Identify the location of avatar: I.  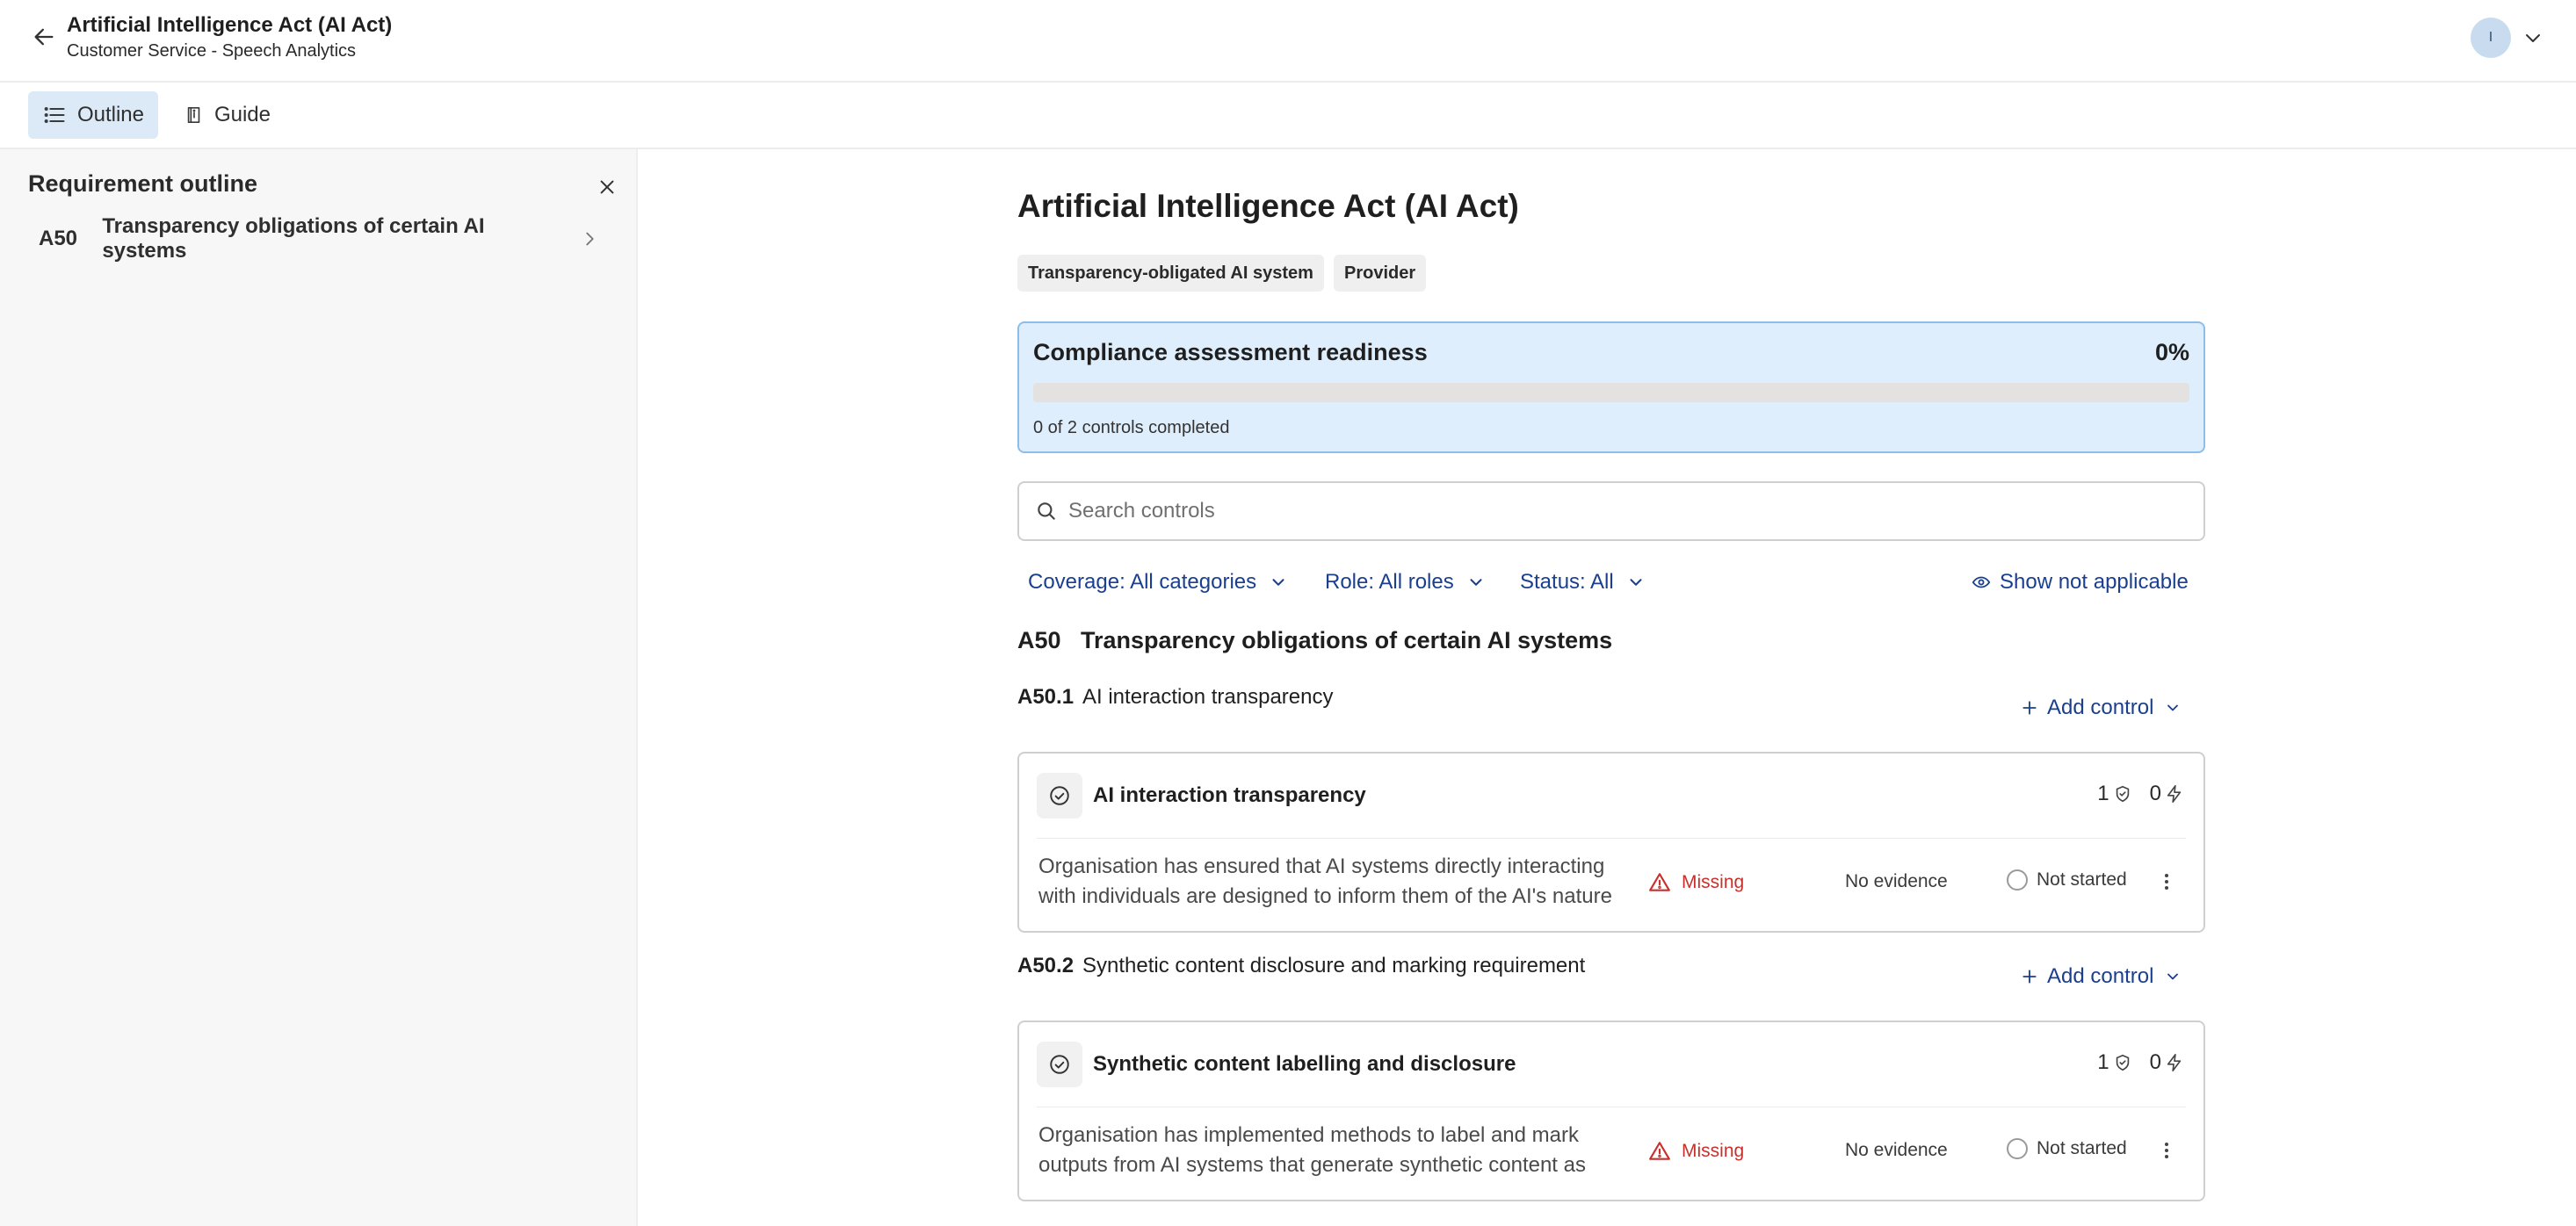
(2491, 38).